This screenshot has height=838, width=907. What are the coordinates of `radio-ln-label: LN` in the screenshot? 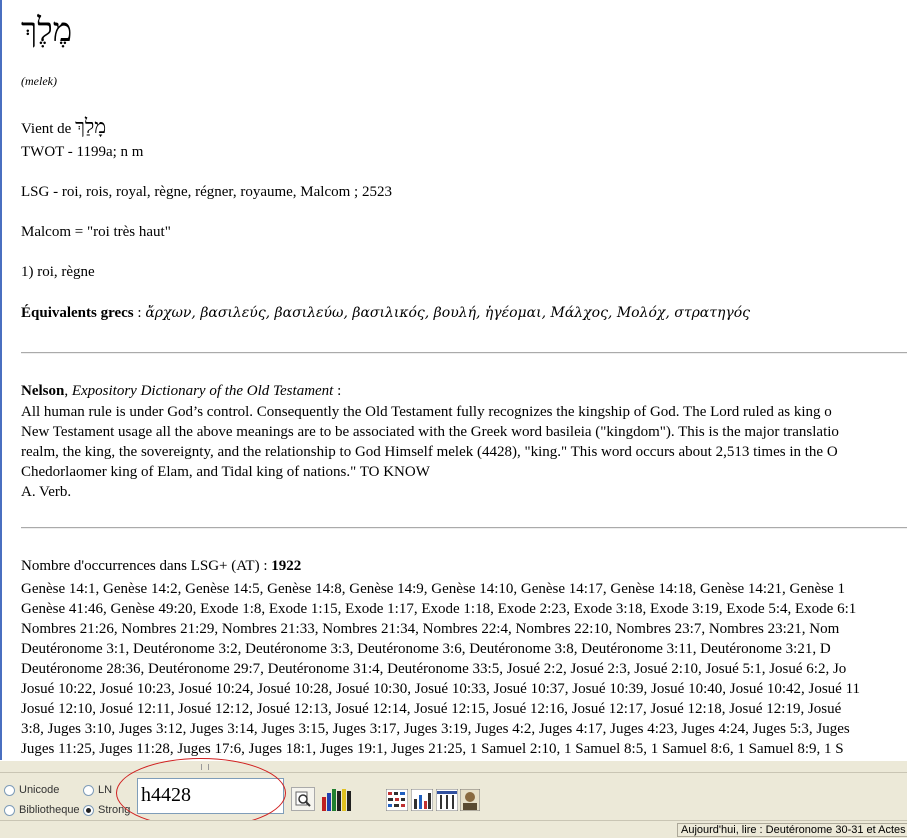 It's located at (105, 790).